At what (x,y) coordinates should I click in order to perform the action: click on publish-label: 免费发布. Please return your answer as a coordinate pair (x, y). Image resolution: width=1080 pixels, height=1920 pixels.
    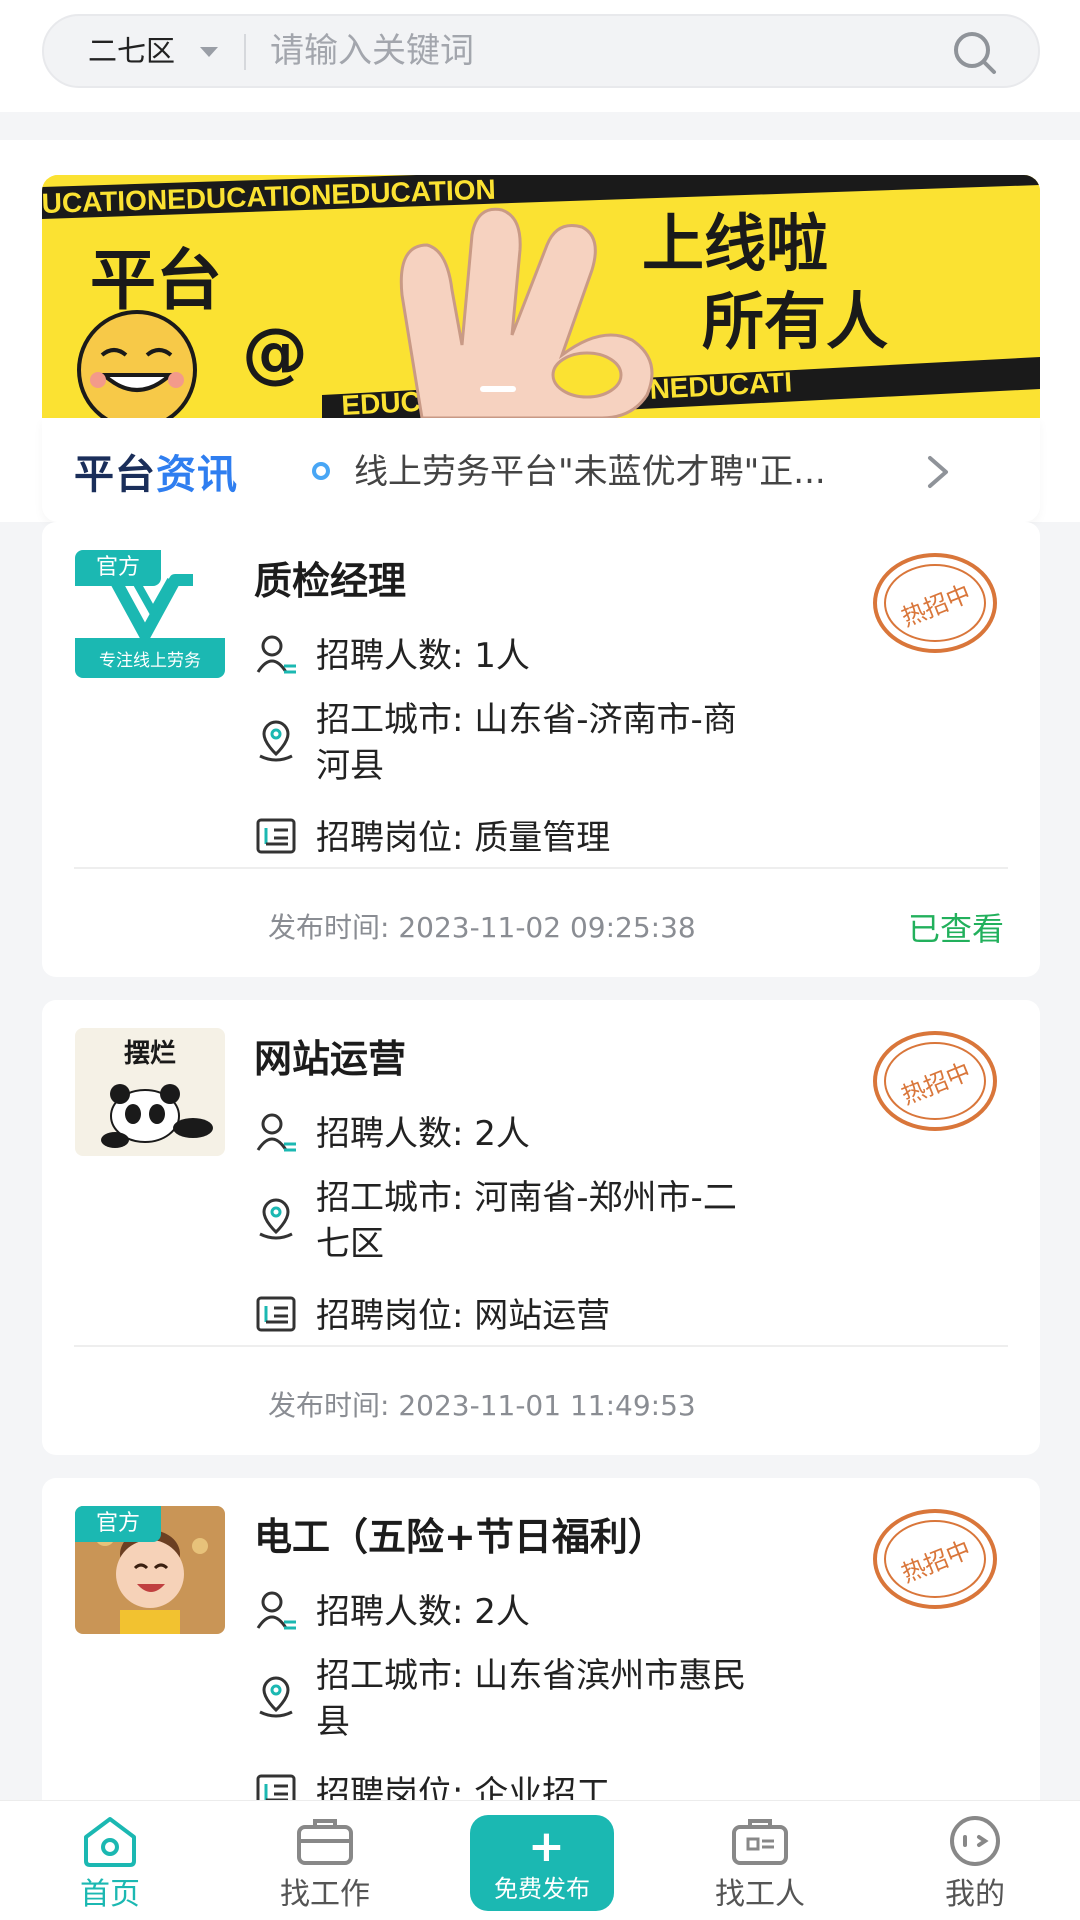
    Looking at the image, I should click on (542, 1889).